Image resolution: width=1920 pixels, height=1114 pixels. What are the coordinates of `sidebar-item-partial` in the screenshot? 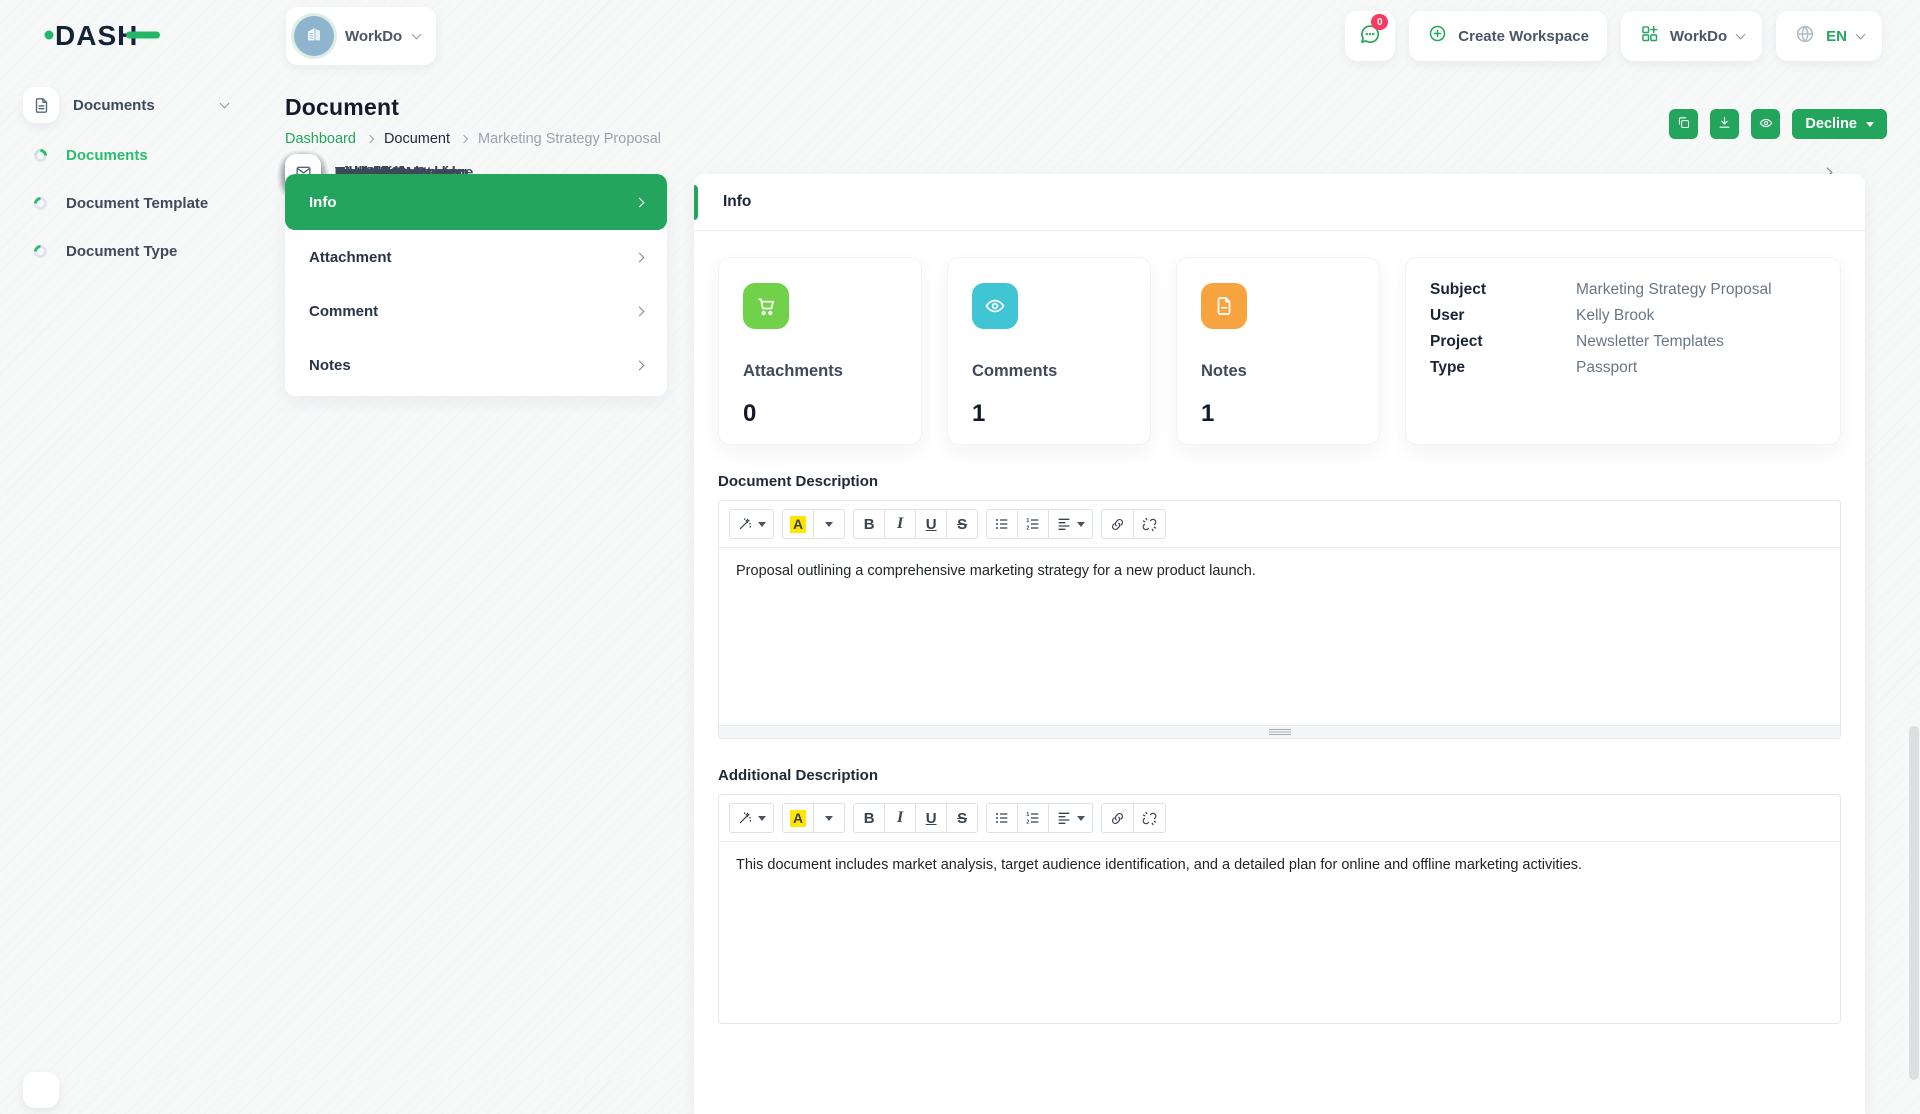 It's located at (41, 1090).